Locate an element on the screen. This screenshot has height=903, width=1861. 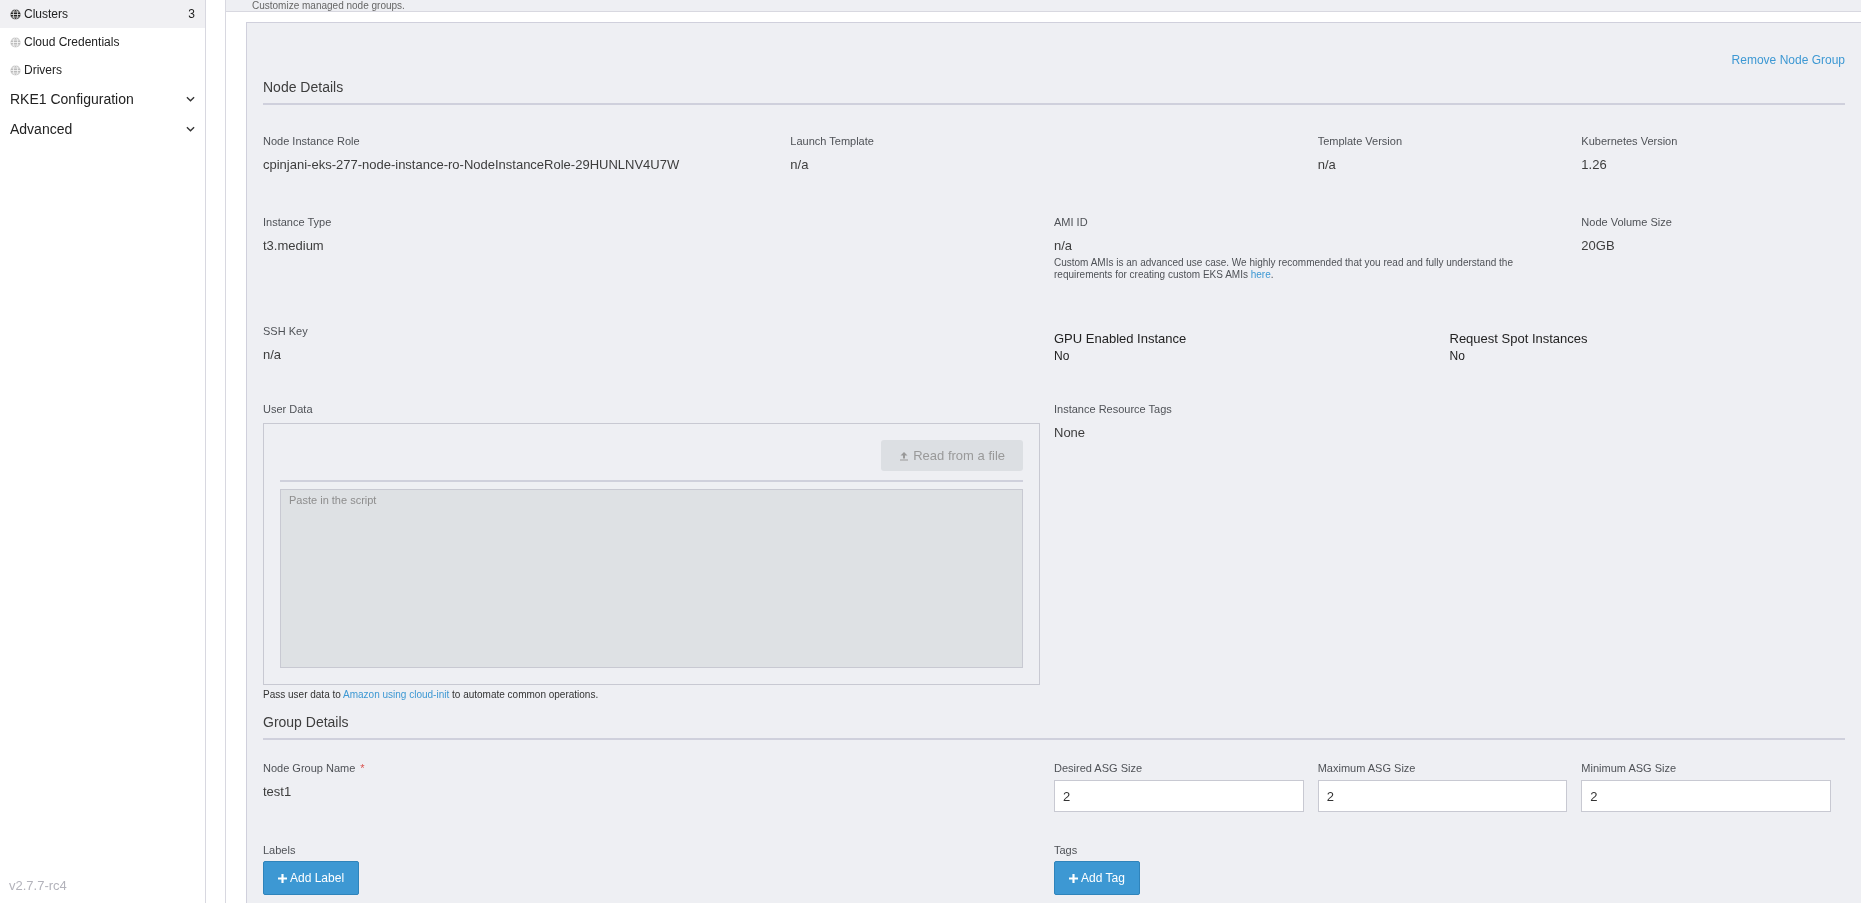
field-label: GPU Enabled Instance is located at coordinates (1121, 338).